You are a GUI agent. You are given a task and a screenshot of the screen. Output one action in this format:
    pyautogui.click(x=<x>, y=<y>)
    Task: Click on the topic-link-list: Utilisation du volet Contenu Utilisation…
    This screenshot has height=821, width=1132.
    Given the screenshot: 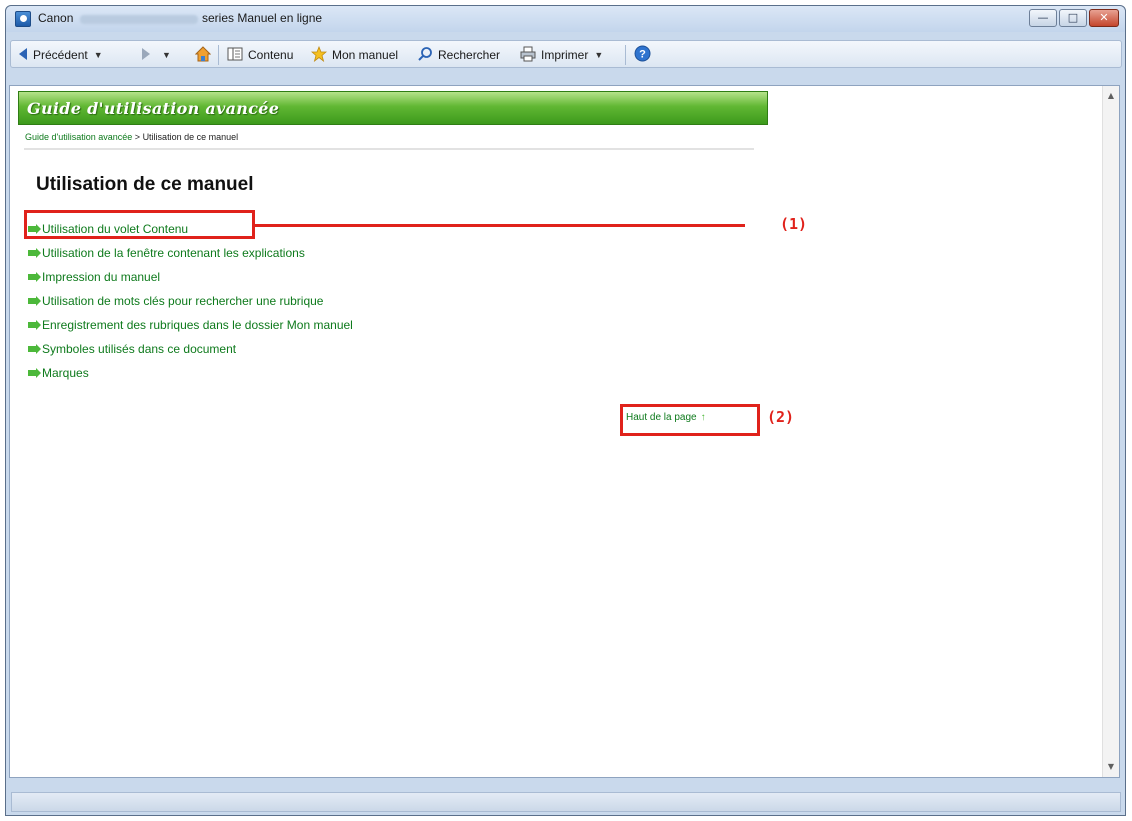 What is the action you would take?
    pyautogui.click(x=190, y=301)
    